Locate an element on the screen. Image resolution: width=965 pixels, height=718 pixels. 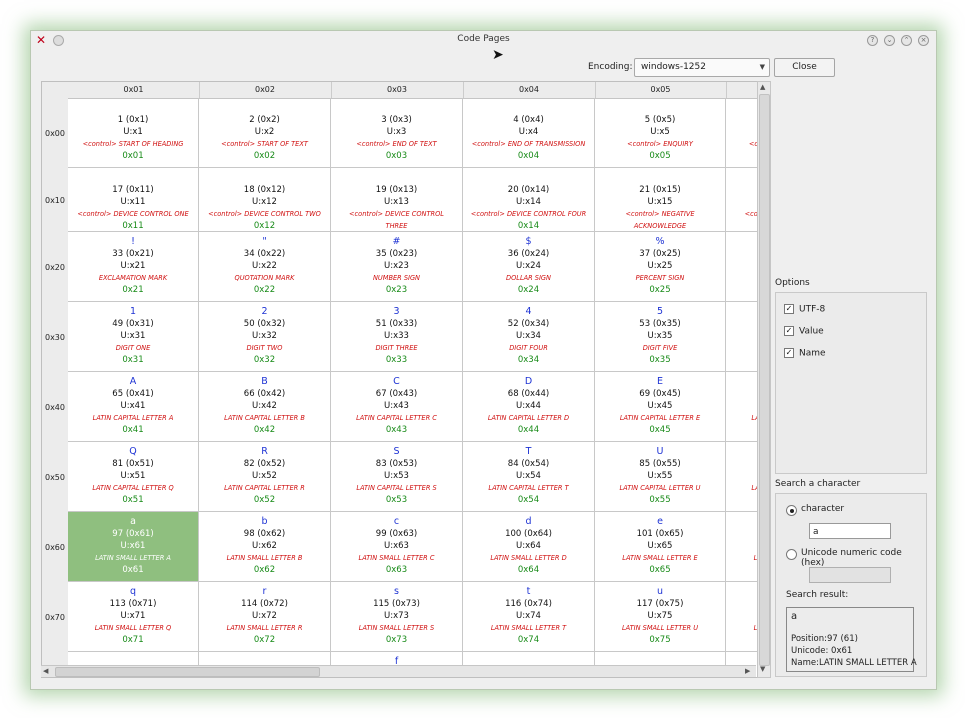
scroll-down-icon: ▼ is located at coordinates (762, 669).